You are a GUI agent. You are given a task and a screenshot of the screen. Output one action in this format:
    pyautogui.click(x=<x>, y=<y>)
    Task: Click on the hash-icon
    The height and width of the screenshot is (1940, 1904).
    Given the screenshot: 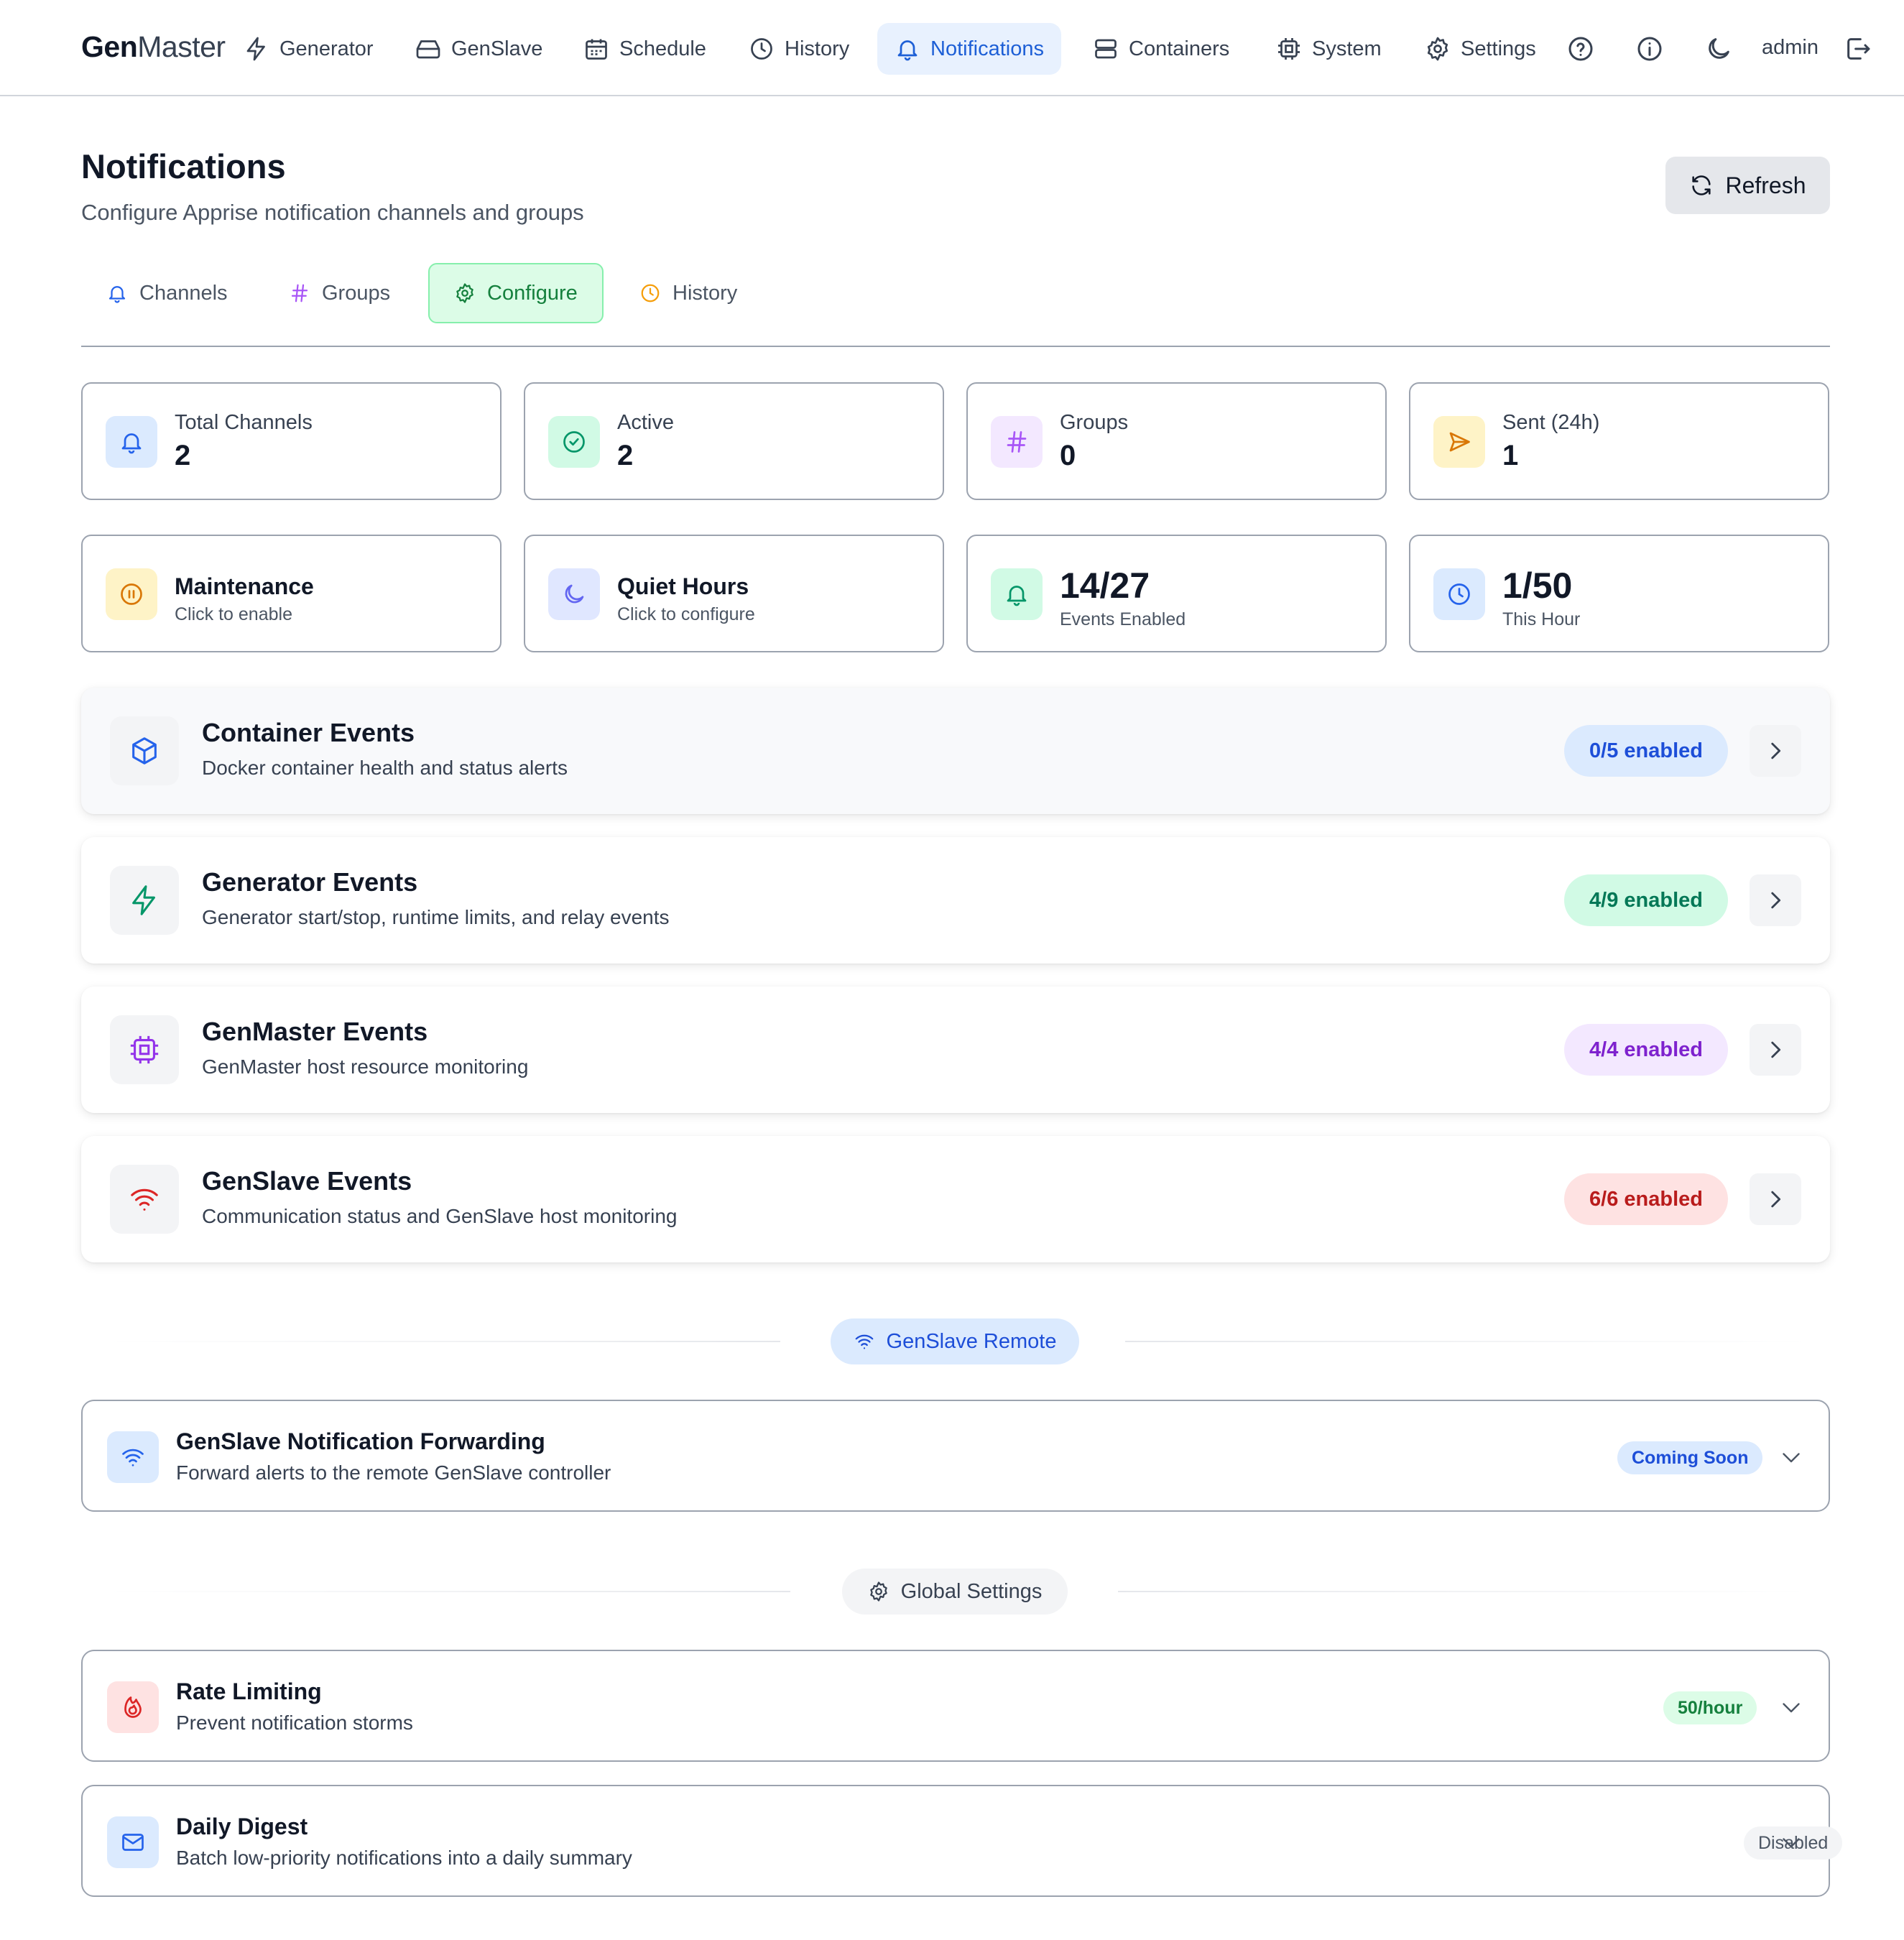 What is the action you would take?
    pyautogui.click(x=299, y=293)
    